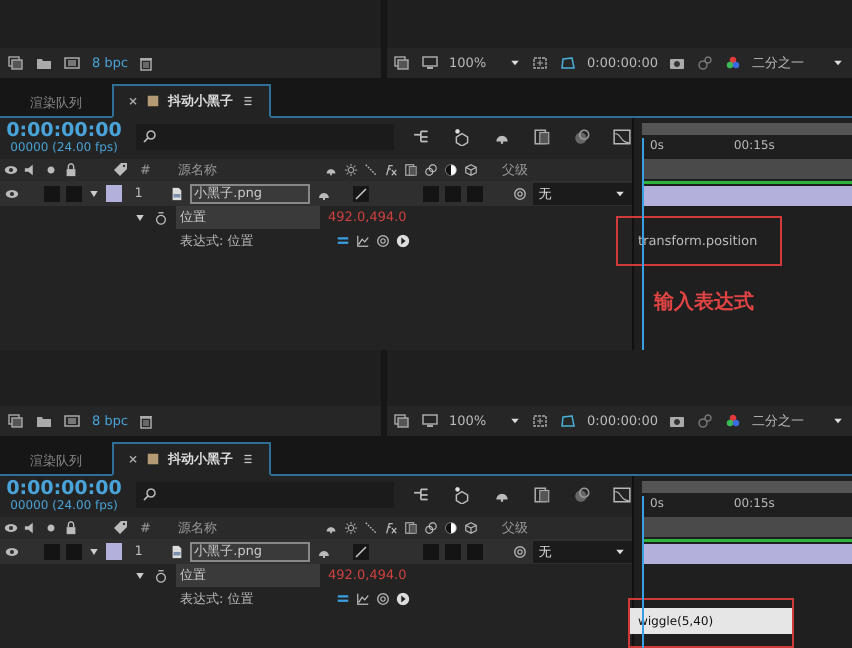 This screenshot has width=852, height=648. Describe the element at coordinates (138, 193) in the screenshot. I see `layer-number: 1` at that location.